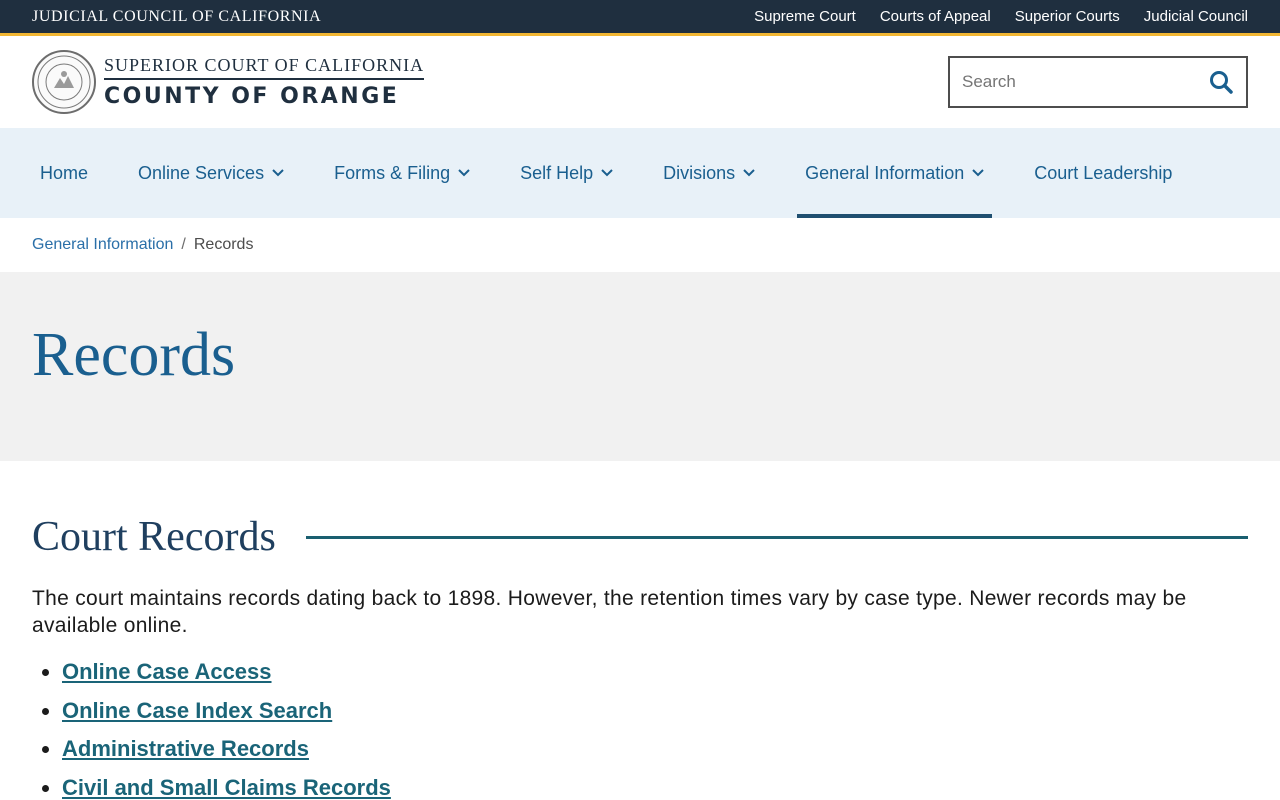 The width and height of the screenshot is (1280, 800). Describe the element at coordinates (557, 172) in the screenshot. I see `nav-self-help-label: Self Help` at that location.